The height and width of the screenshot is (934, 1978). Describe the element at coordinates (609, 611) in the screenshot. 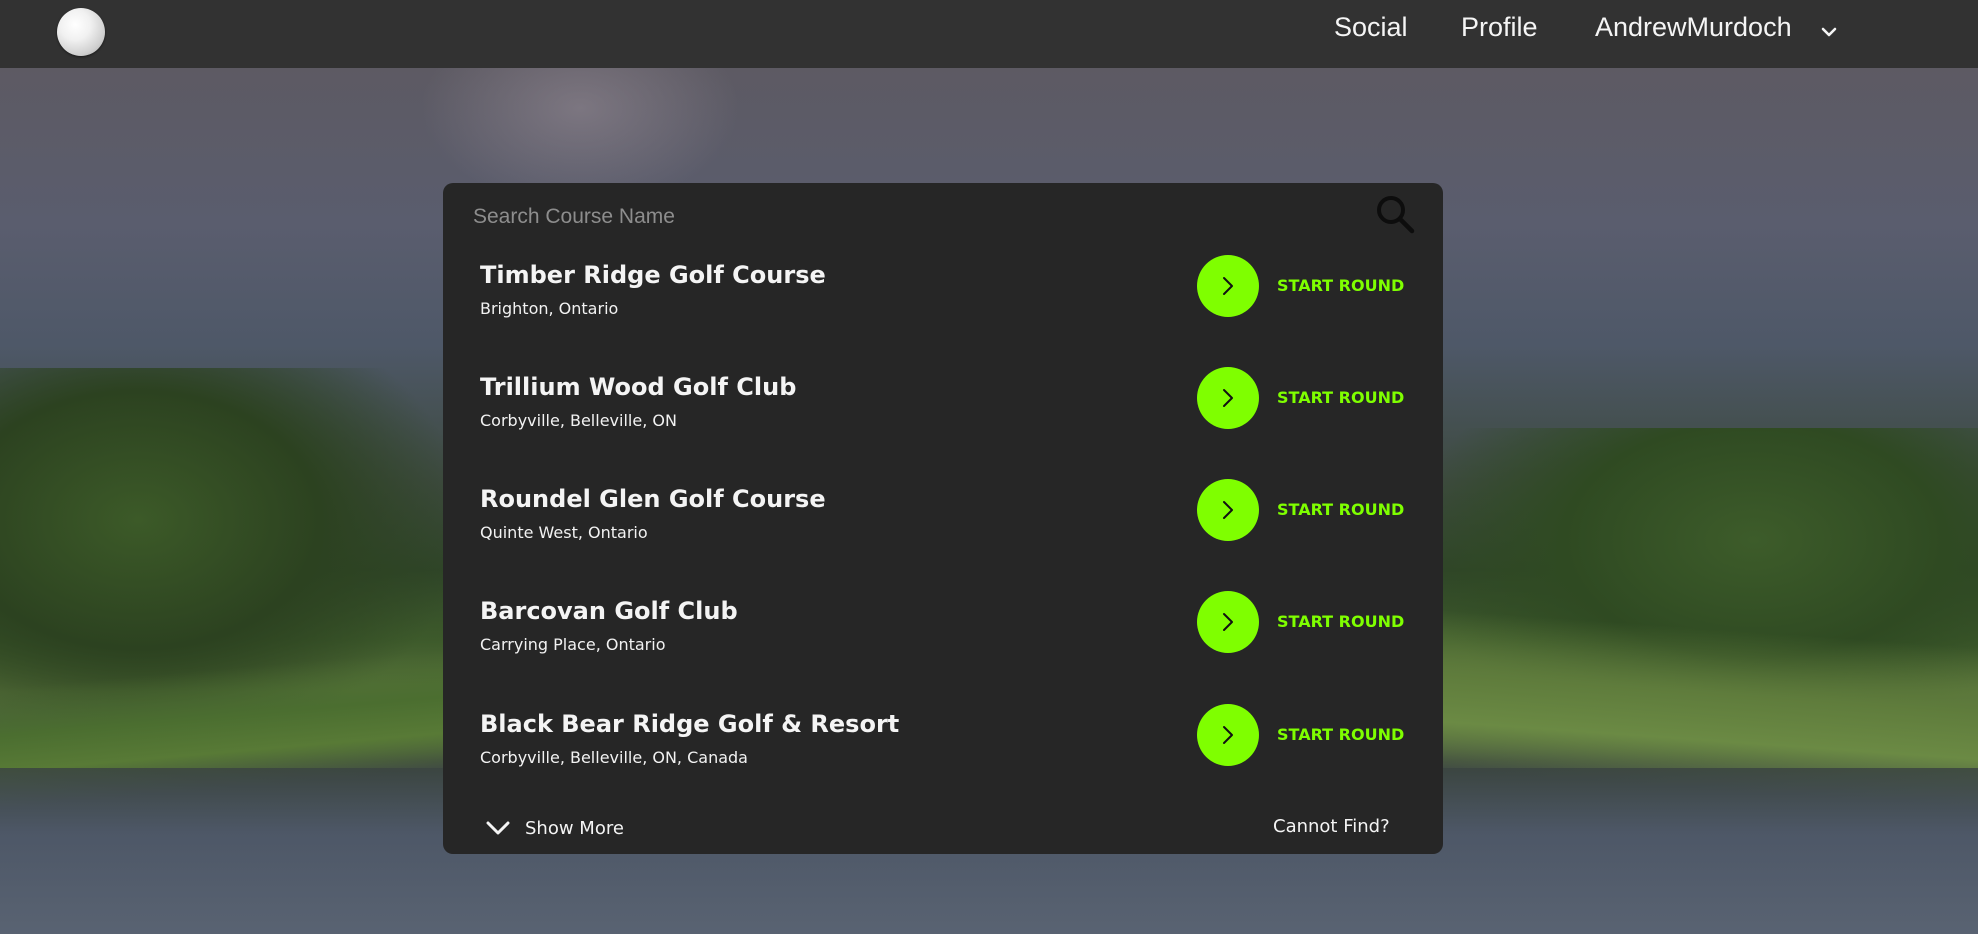

I see `course-name: Barcovan Golf Club` at that location.